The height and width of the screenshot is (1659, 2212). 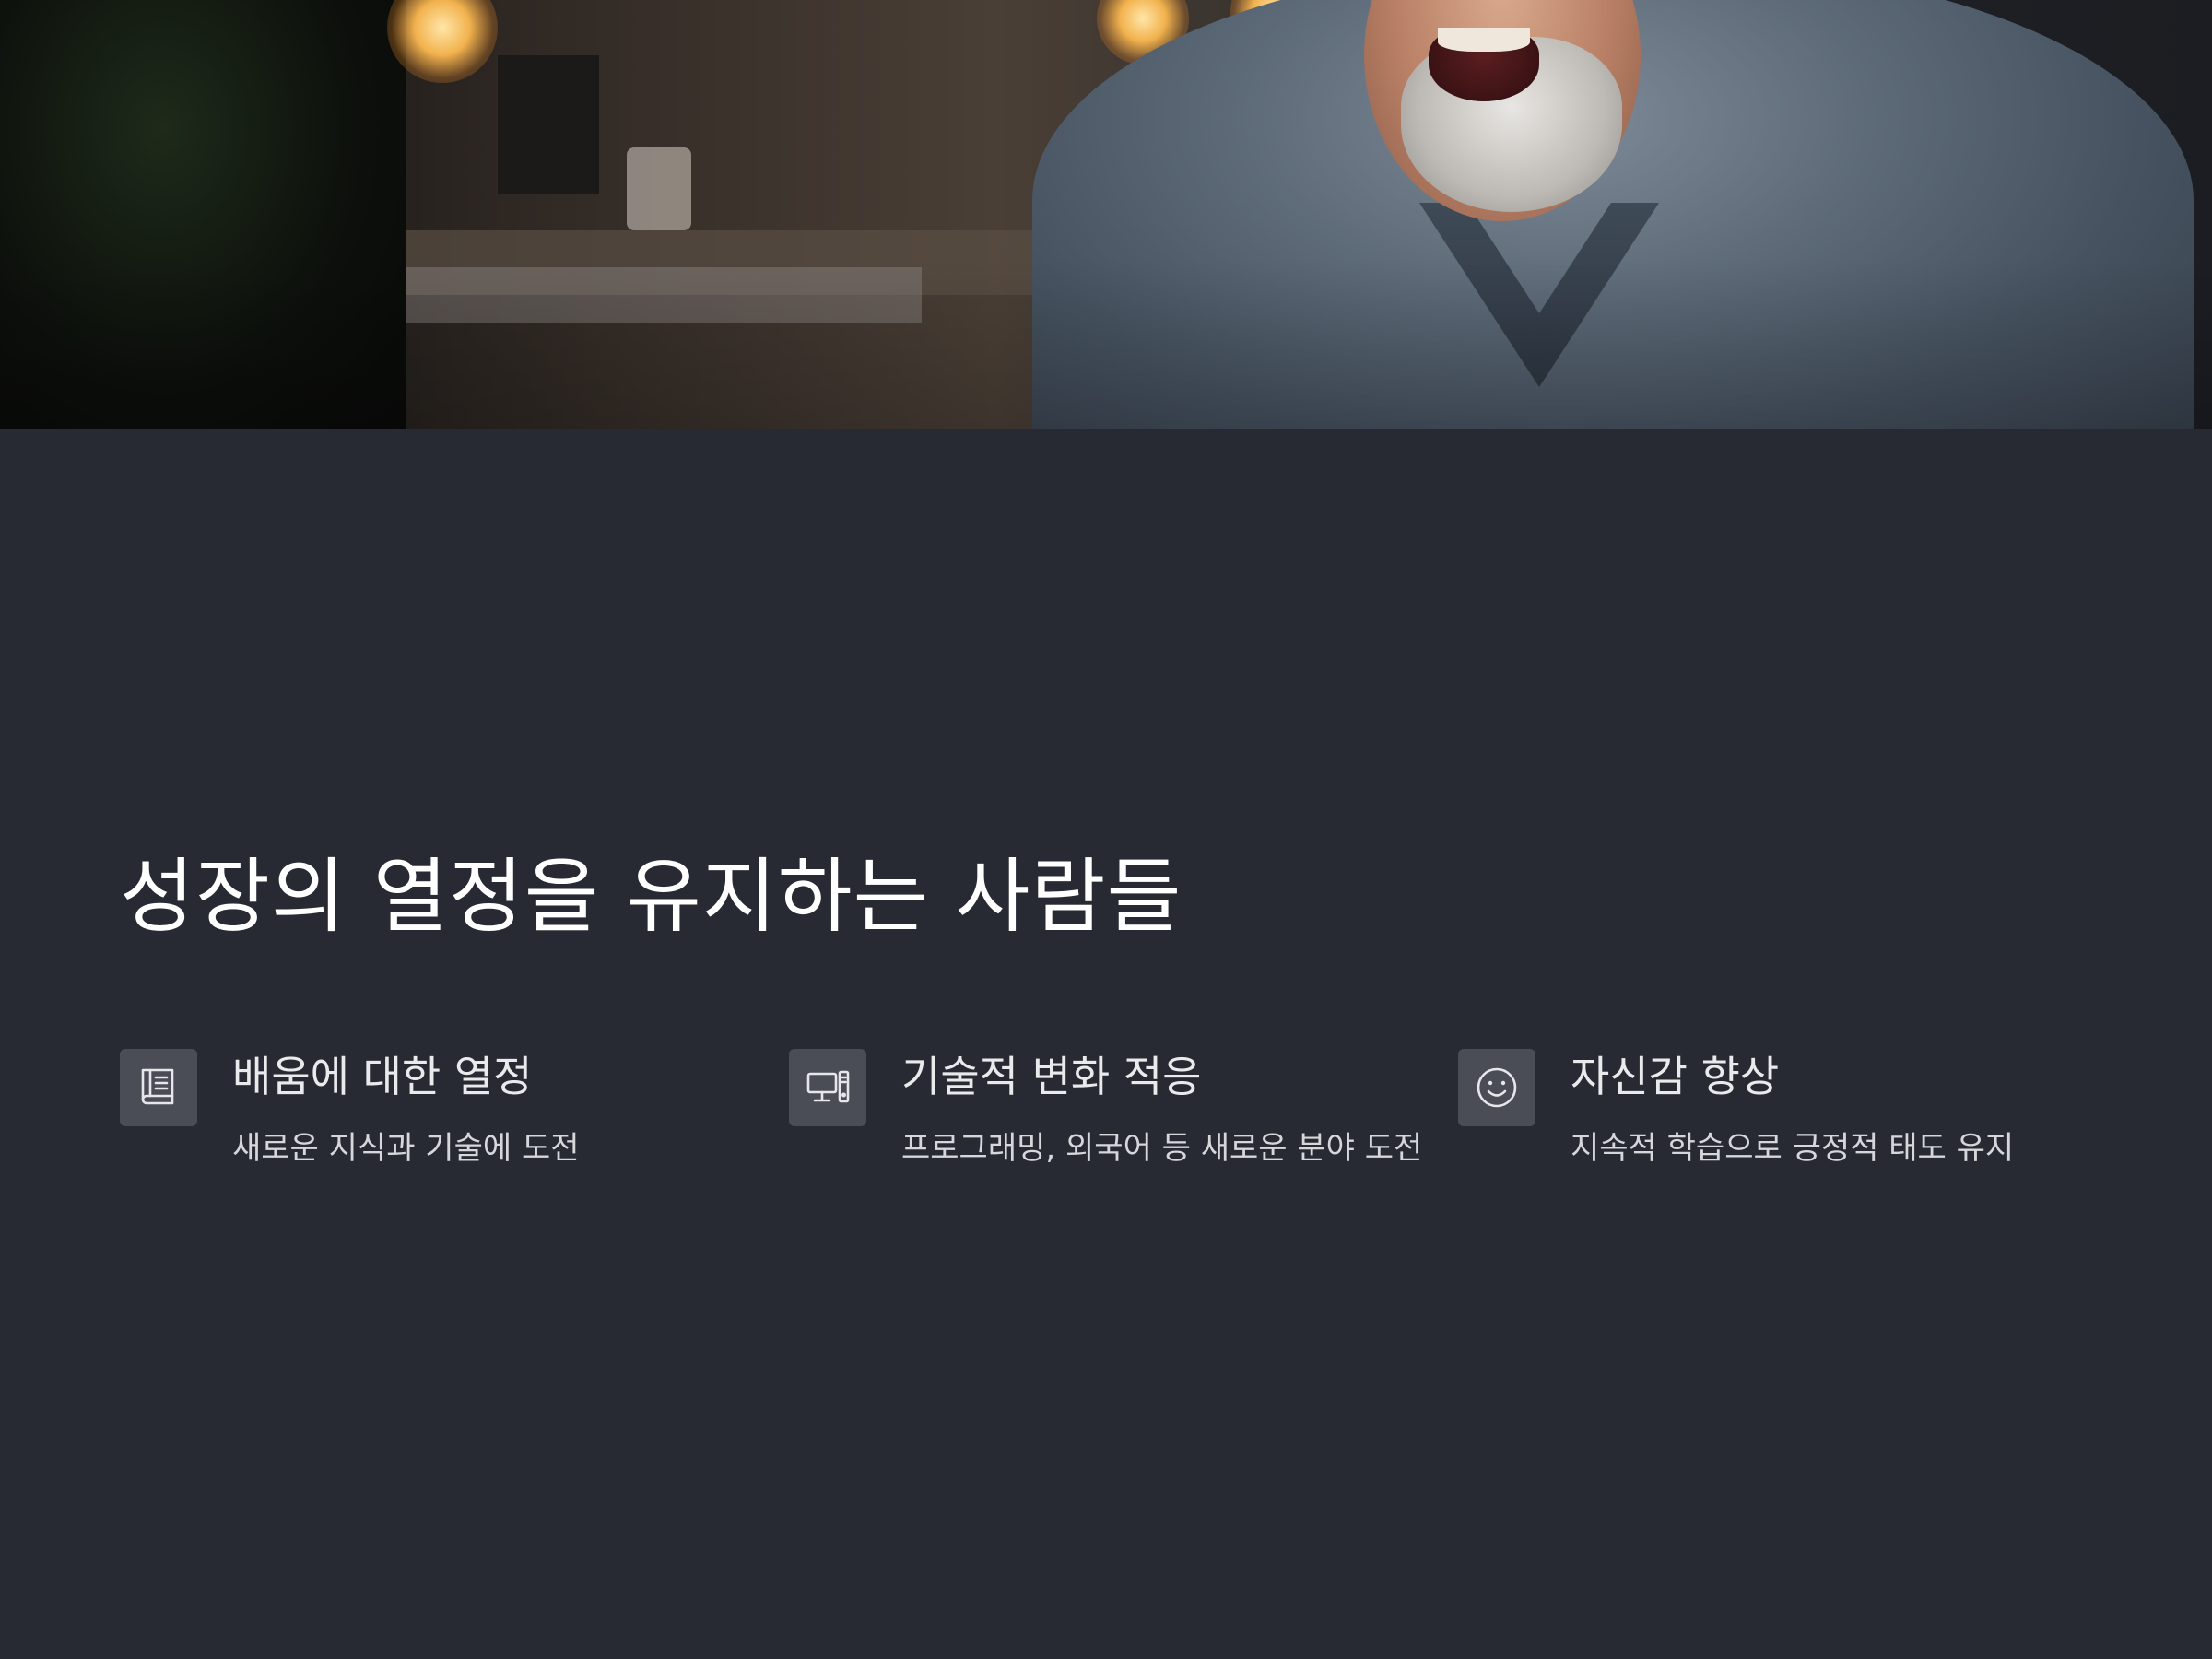 I want to click on feature-description: 새로운 지식과 기술에 도전, so click(x=406, y=1148).